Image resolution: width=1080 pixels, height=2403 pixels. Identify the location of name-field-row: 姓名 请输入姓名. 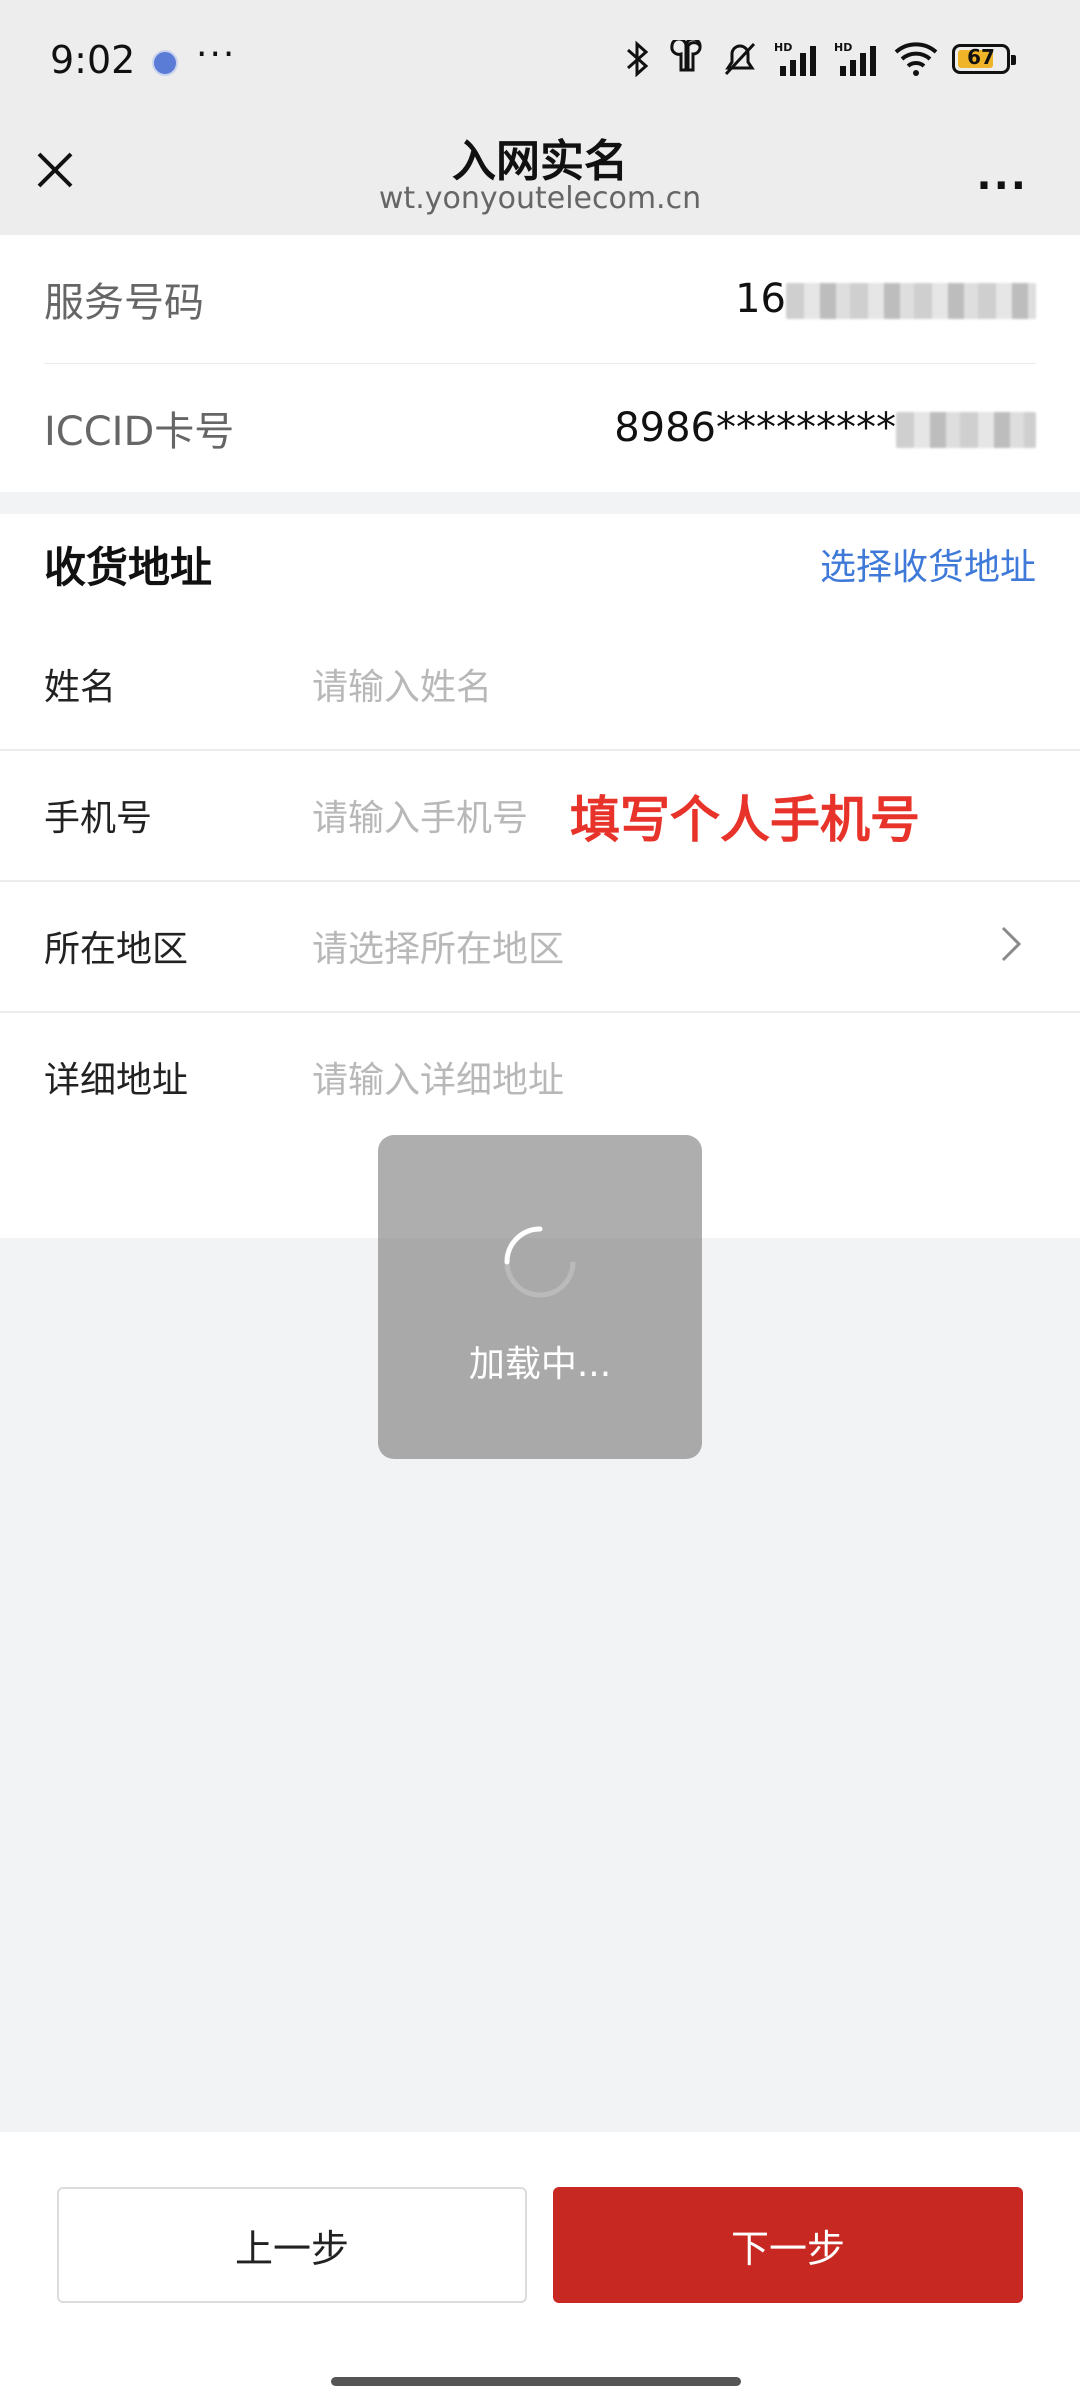
(540, 684).